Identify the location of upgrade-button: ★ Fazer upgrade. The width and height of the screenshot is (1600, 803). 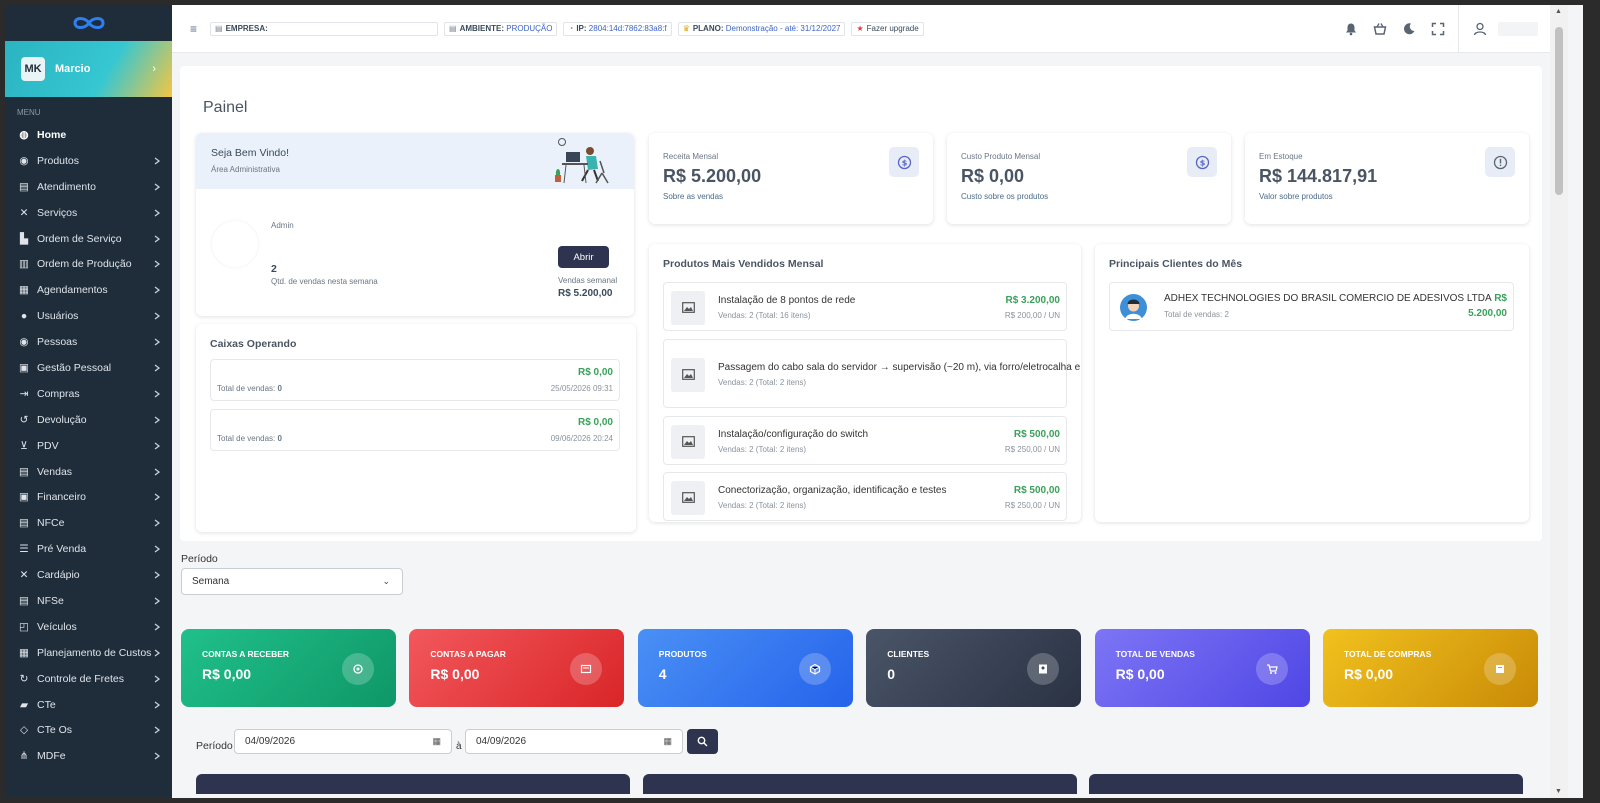
(887, 28).